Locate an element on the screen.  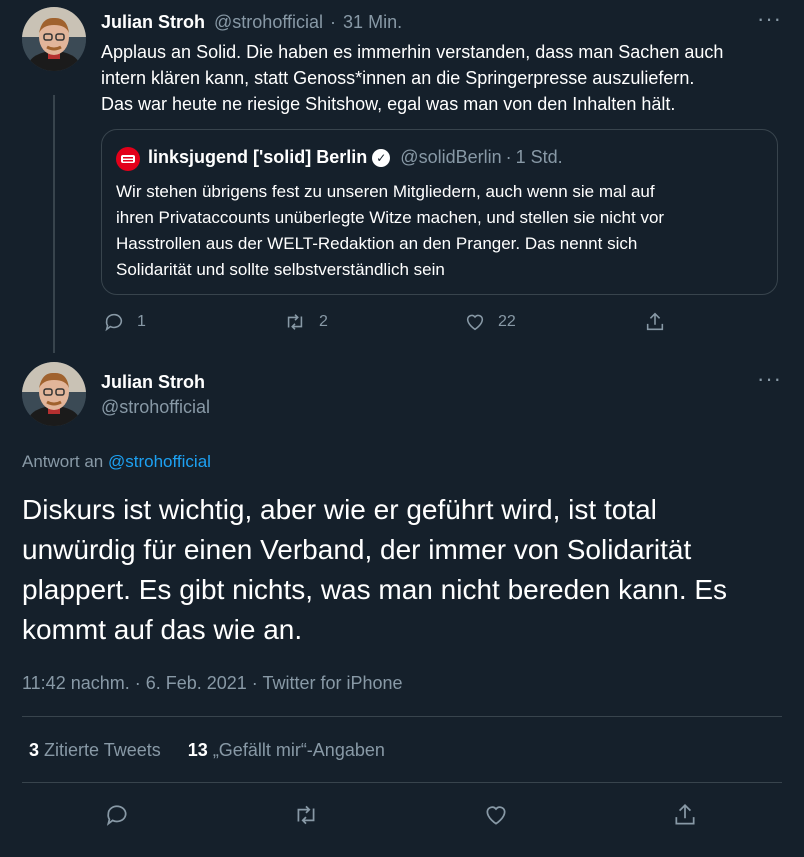
reply-to-link: @strohofficial is located at coordinates (159, 461).